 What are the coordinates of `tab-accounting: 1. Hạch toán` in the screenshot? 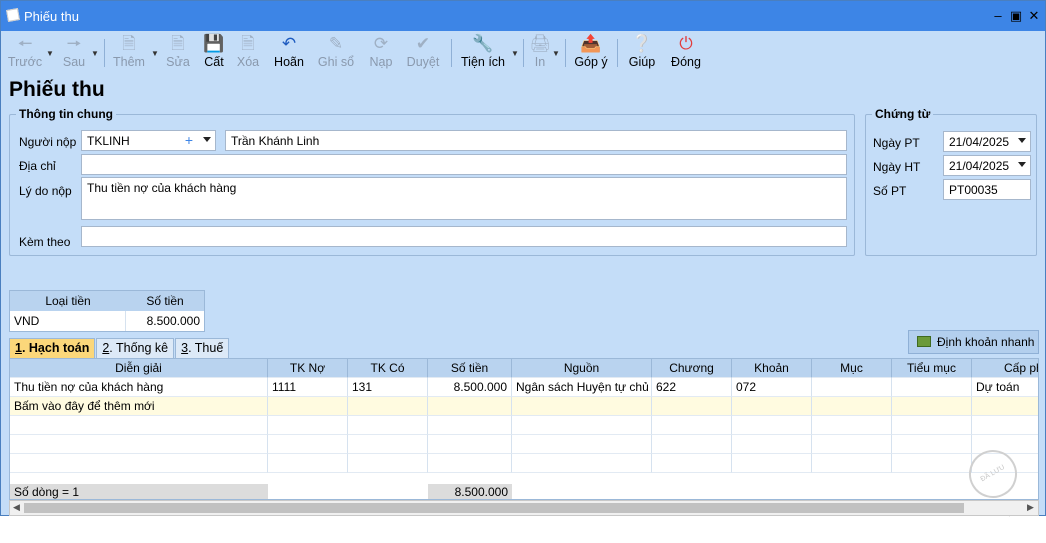 It's located at (52, 348).